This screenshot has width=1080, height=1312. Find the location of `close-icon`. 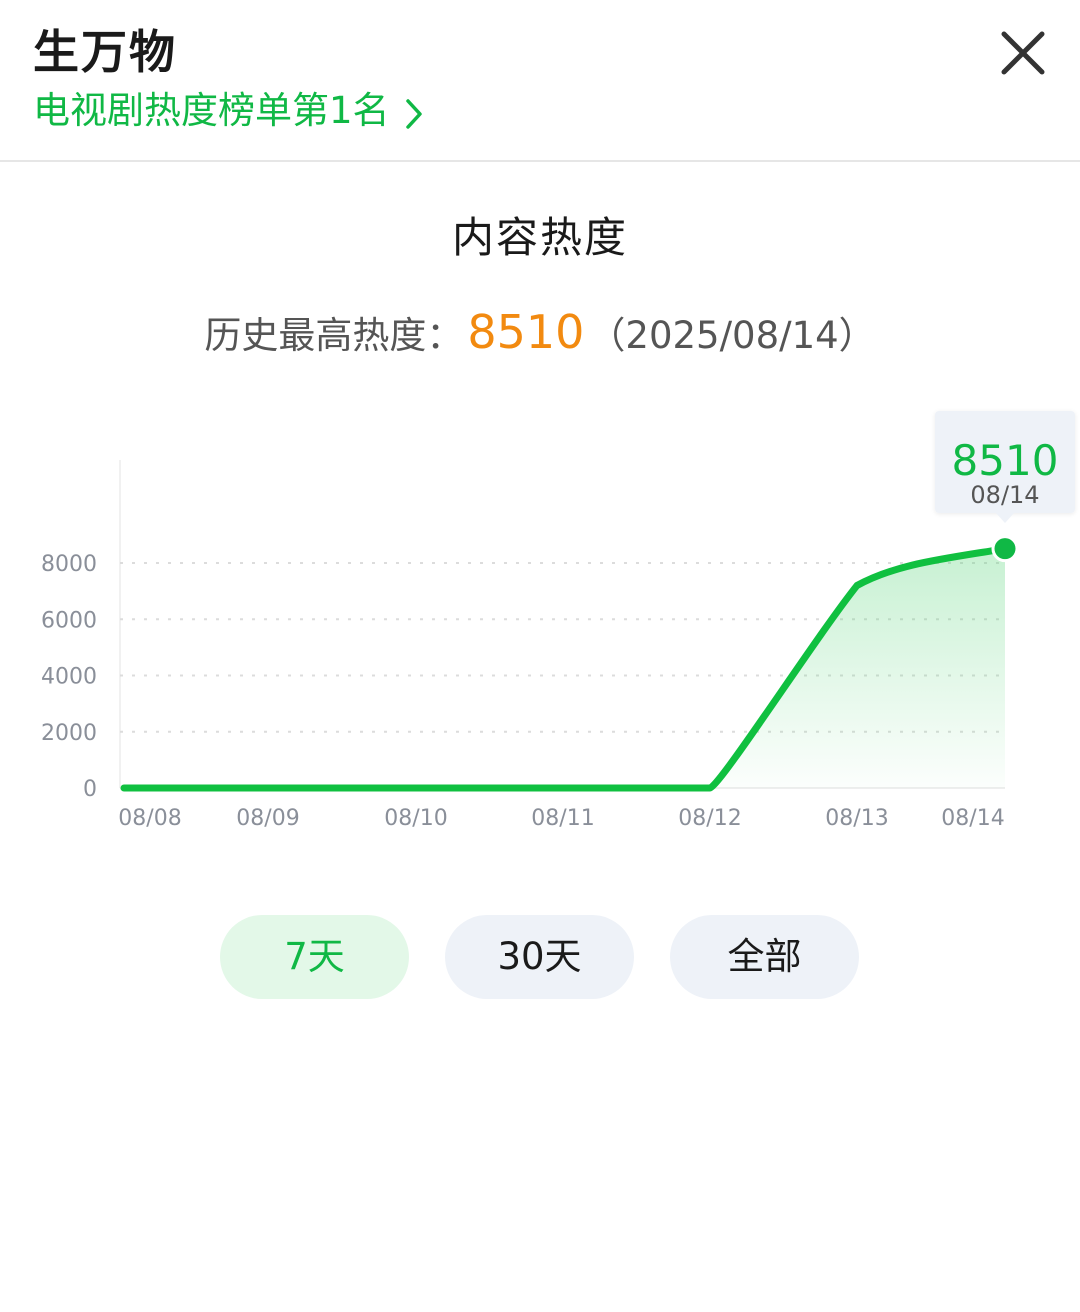

close-icon is located at coordinates (1023, 53).